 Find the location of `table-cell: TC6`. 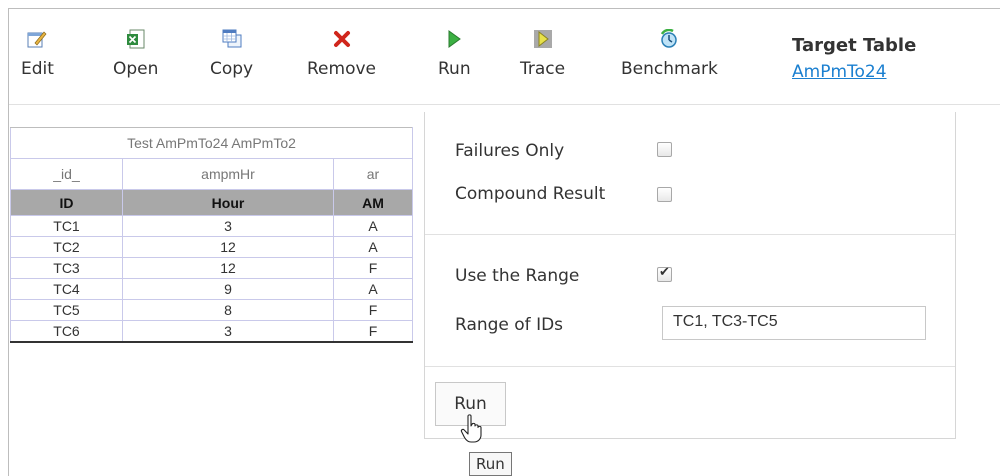

table-cell: TC6 is located at coordinates (66, 331).